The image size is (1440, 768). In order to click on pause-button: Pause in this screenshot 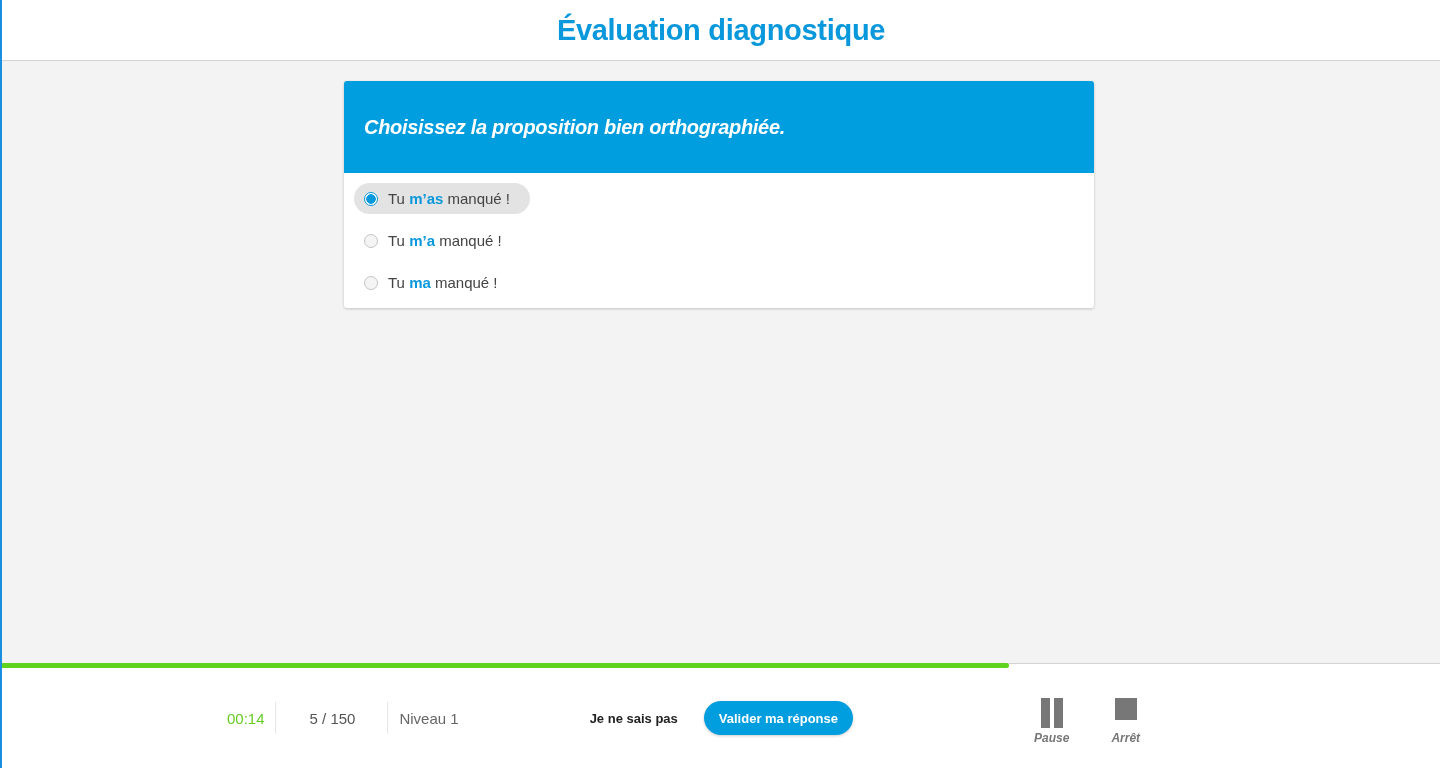, I will do `click(1052, 721)`.